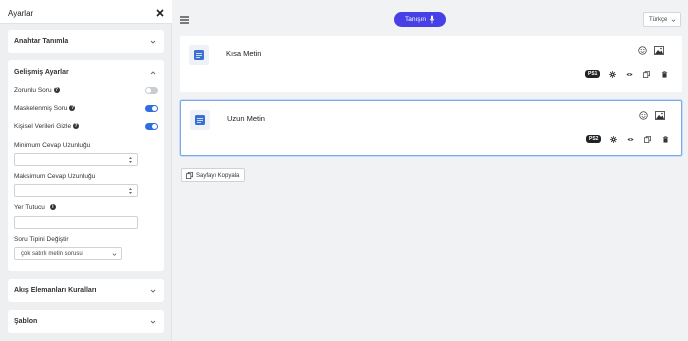 Image resolution: width=688 pixels, height=341 pixels. Describe the element at coordinates (76, 159) in the screenshot. I see `min-length-input` at that location.